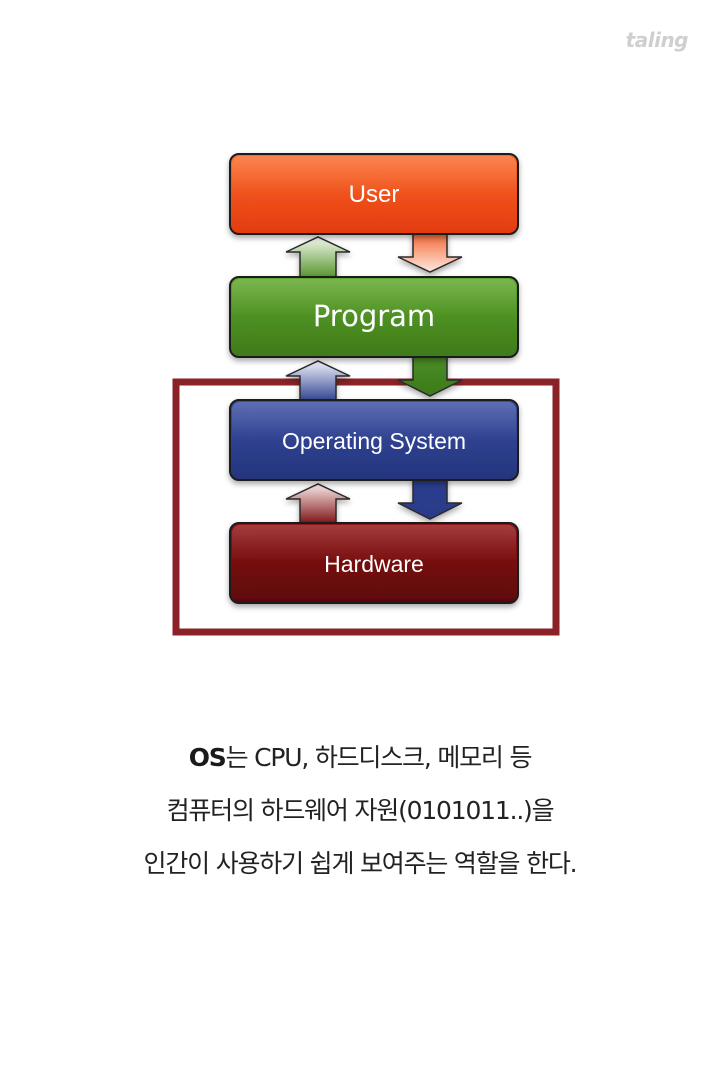 Image resolution: width=720 pixels, height=1079 pixels. I want to click on layer-program-label: Program, so click(374, 316).